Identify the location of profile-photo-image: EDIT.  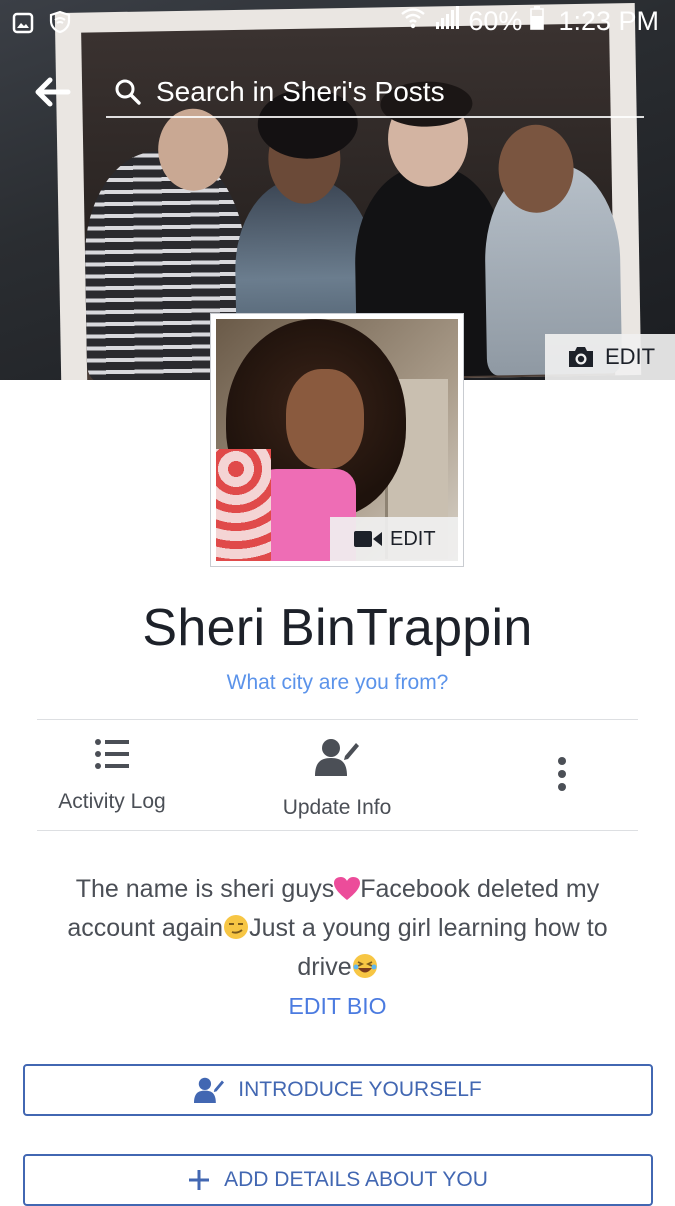
(337, 440).